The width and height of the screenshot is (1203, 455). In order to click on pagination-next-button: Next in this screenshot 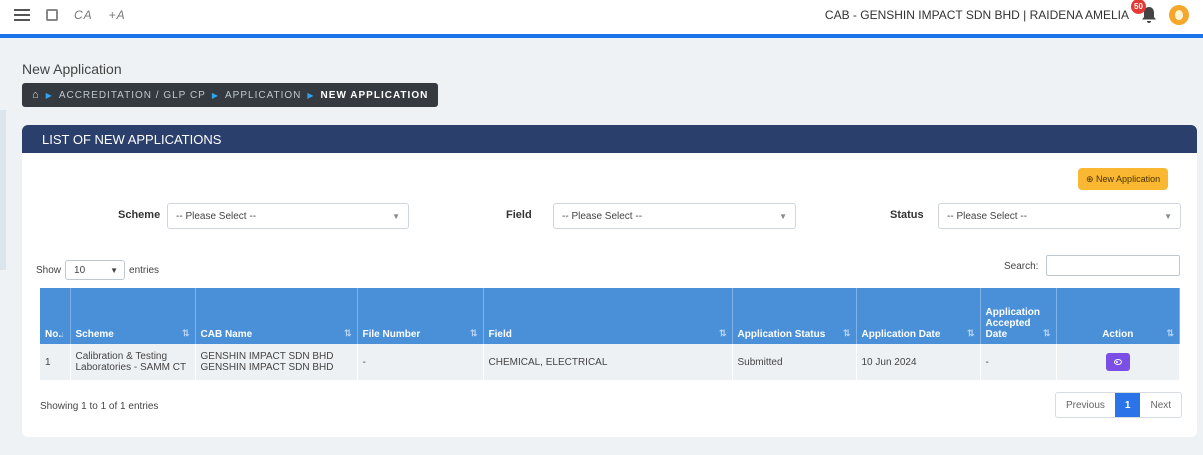, I will do `click(1161, 405)`.